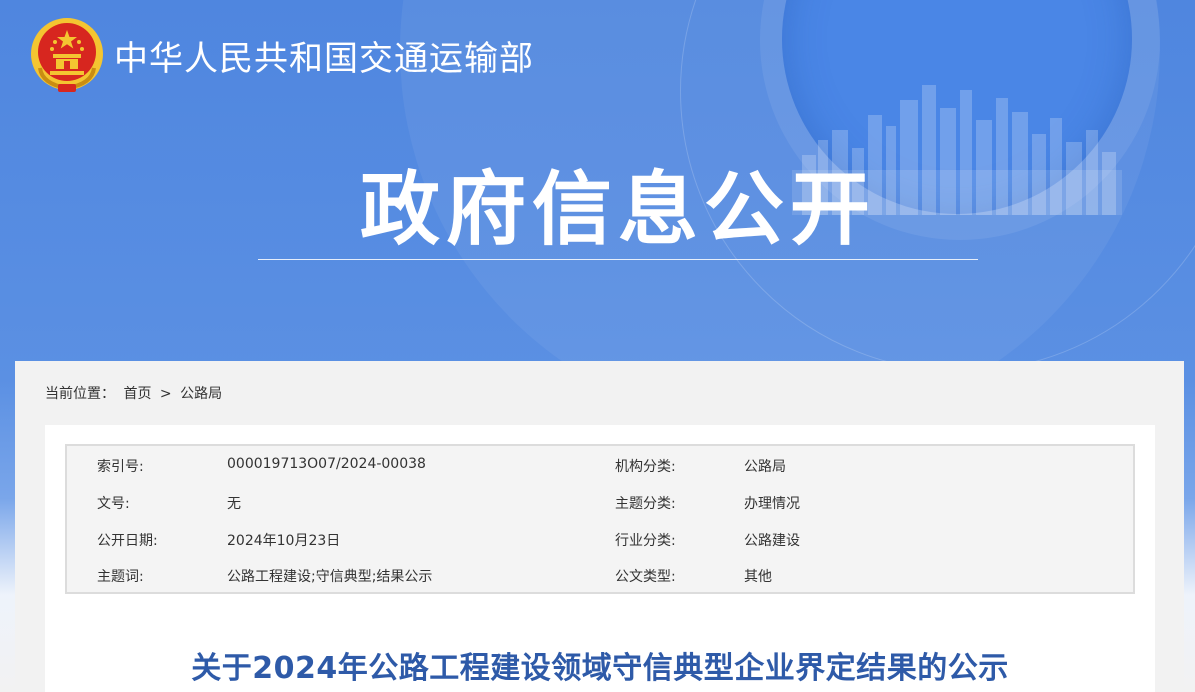 The height and width of the screenshot is (692, 1195). Describe the element at coordinates (645, 541) in the screenshot. I see `metadata-label: 行业分类:` at that location.